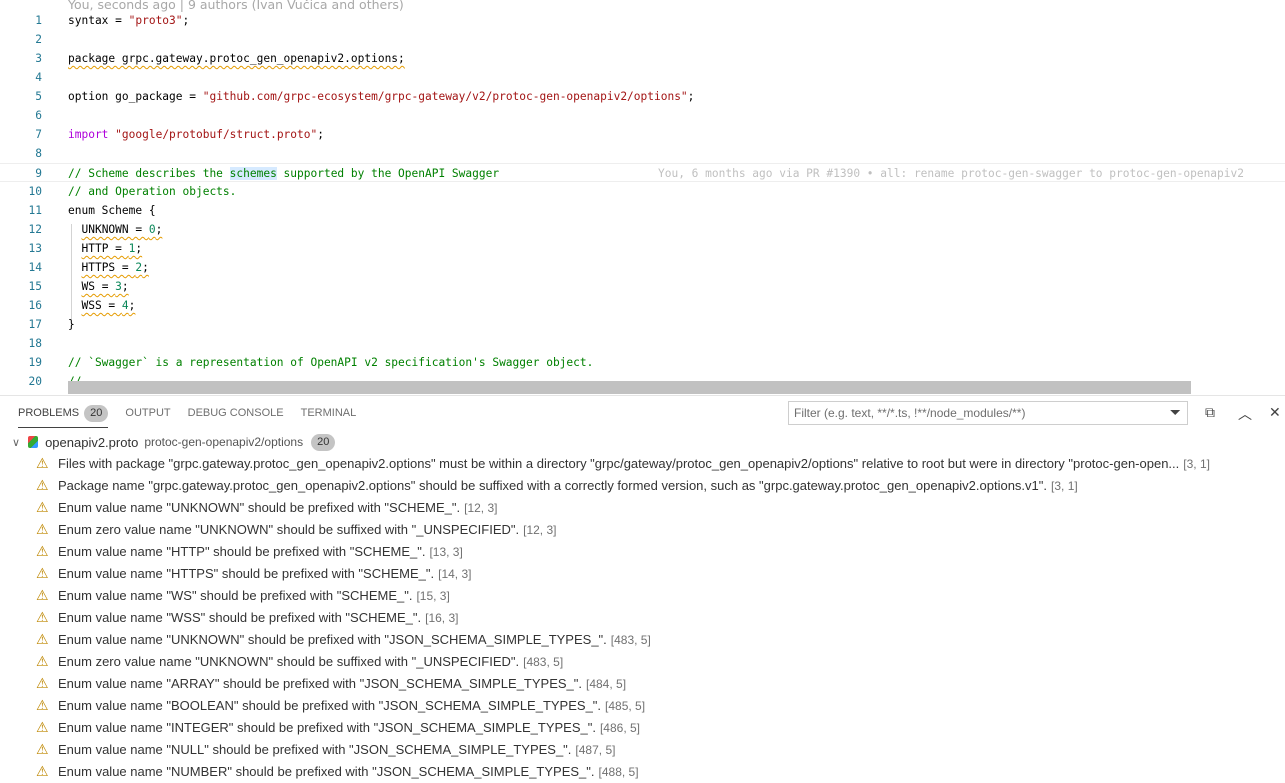 The width and height of the screenshot is (1285, 783). Describe the element at coordinates (642, 248) in the screenshot. I see `code-line: 13 HTTP = 1;` at that location.